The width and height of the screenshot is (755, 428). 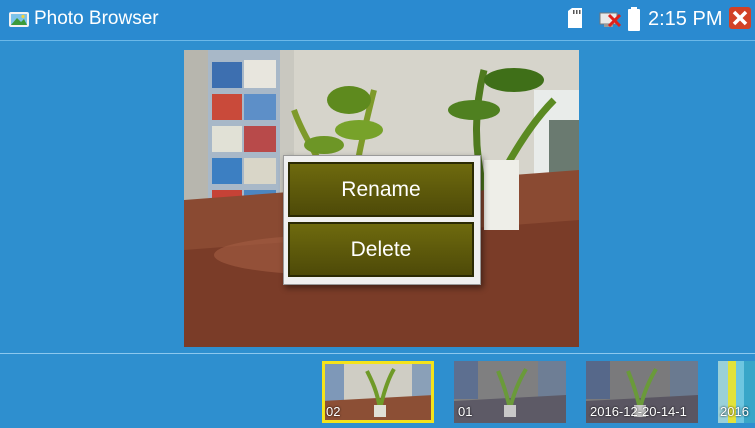 What do you see at coordinates (685, 19) in the screenshot?
I see `clock: 2:15 PM` at bounding box center [685, 19].